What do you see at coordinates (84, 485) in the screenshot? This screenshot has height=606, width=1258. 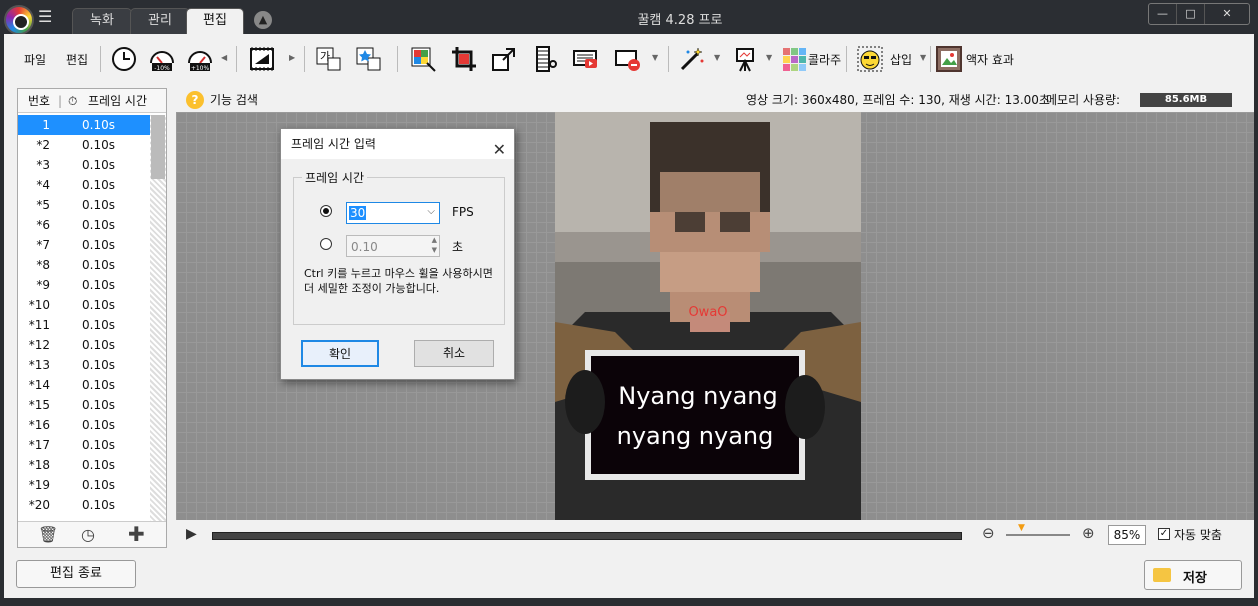 I see `frame-row: *19 0.10s` at bounding box center [84, 485].